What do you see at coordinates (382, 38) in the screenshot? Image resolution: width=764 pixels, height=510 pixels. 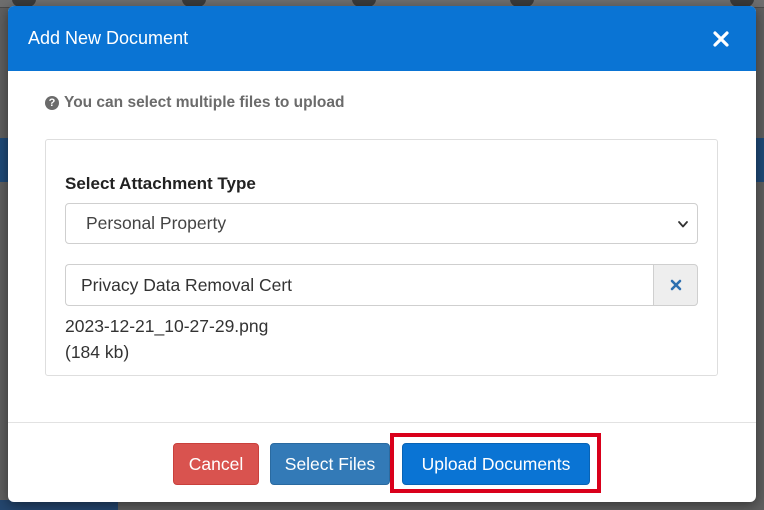 I see `modal-header: Add New Document` at bounding box center [382, 38].